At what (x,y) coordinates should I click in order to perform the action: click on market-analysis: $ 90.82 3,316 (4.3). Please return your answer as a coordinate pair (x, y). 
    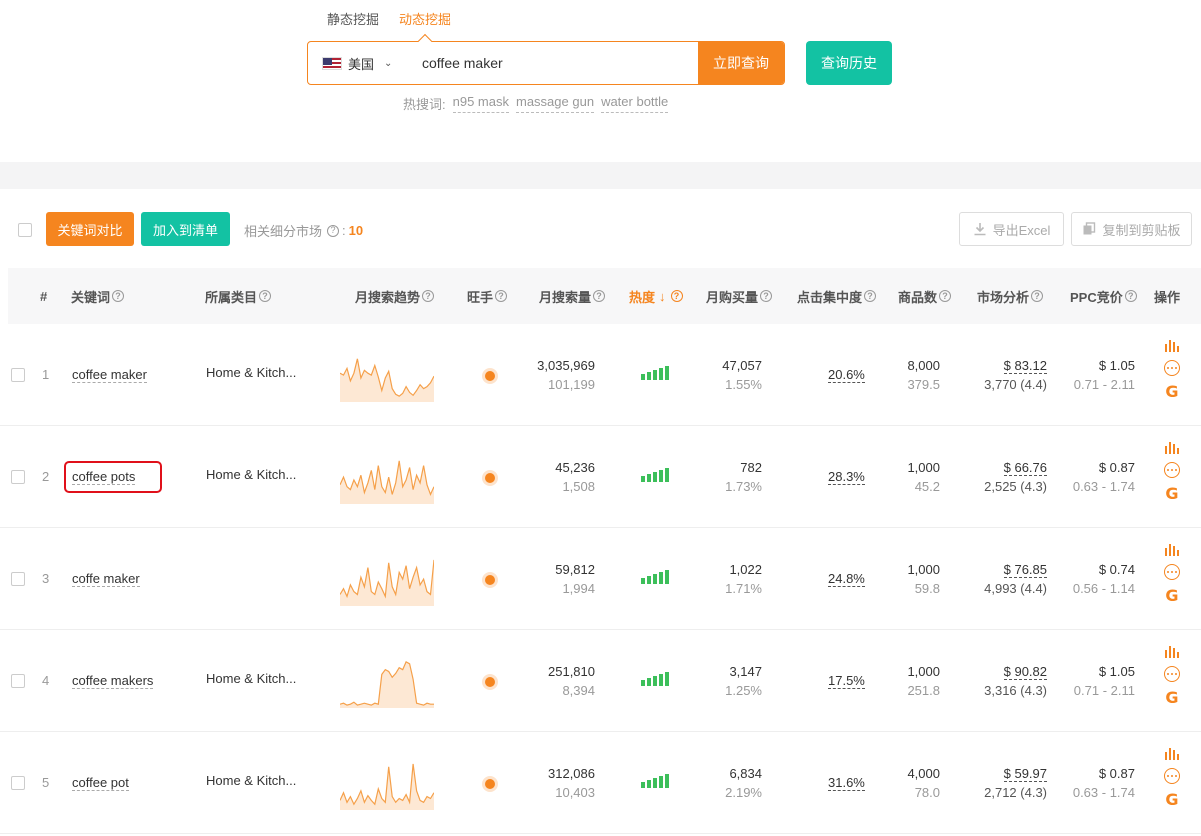
    Looking at the image, I should click on (1015, 681).